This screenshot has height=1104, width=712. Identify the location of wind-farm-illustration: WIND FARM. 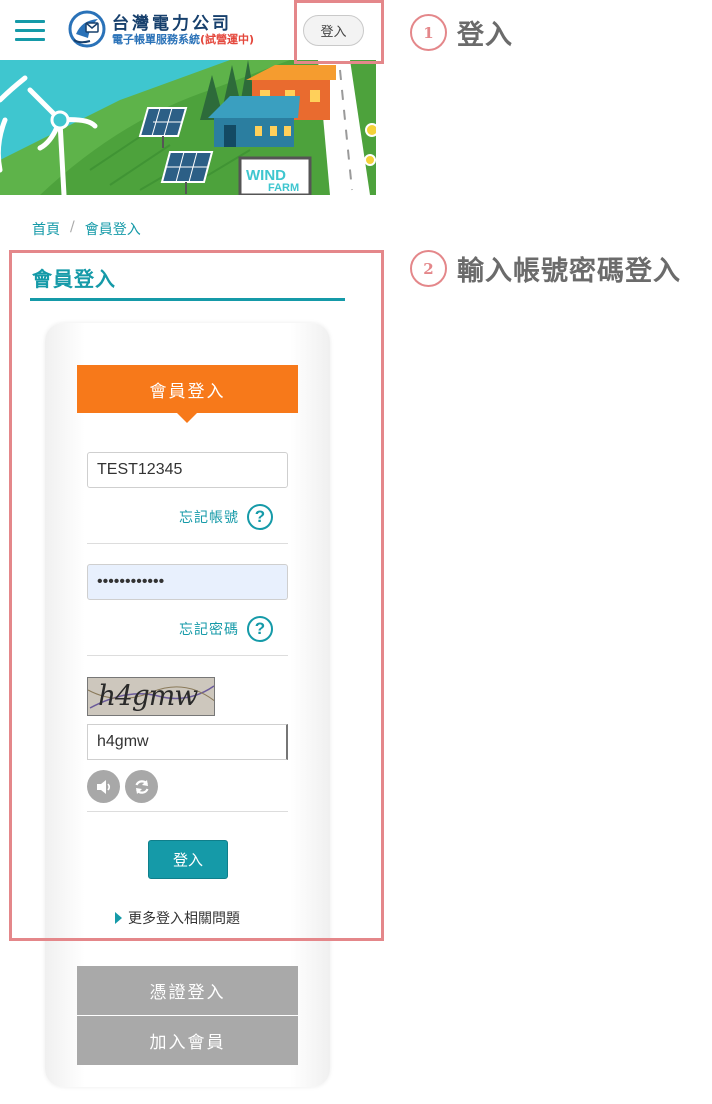
(188, 127).